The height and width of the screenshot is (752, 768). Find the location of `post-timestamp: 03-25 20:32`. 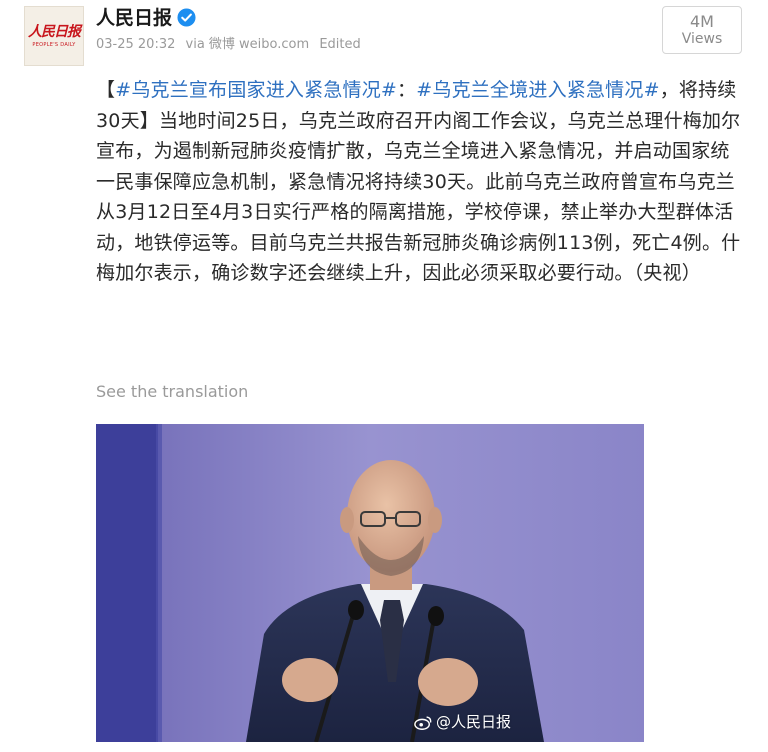

post-timestamp: 03-25 20:32 is located at coordinates (136, 44).